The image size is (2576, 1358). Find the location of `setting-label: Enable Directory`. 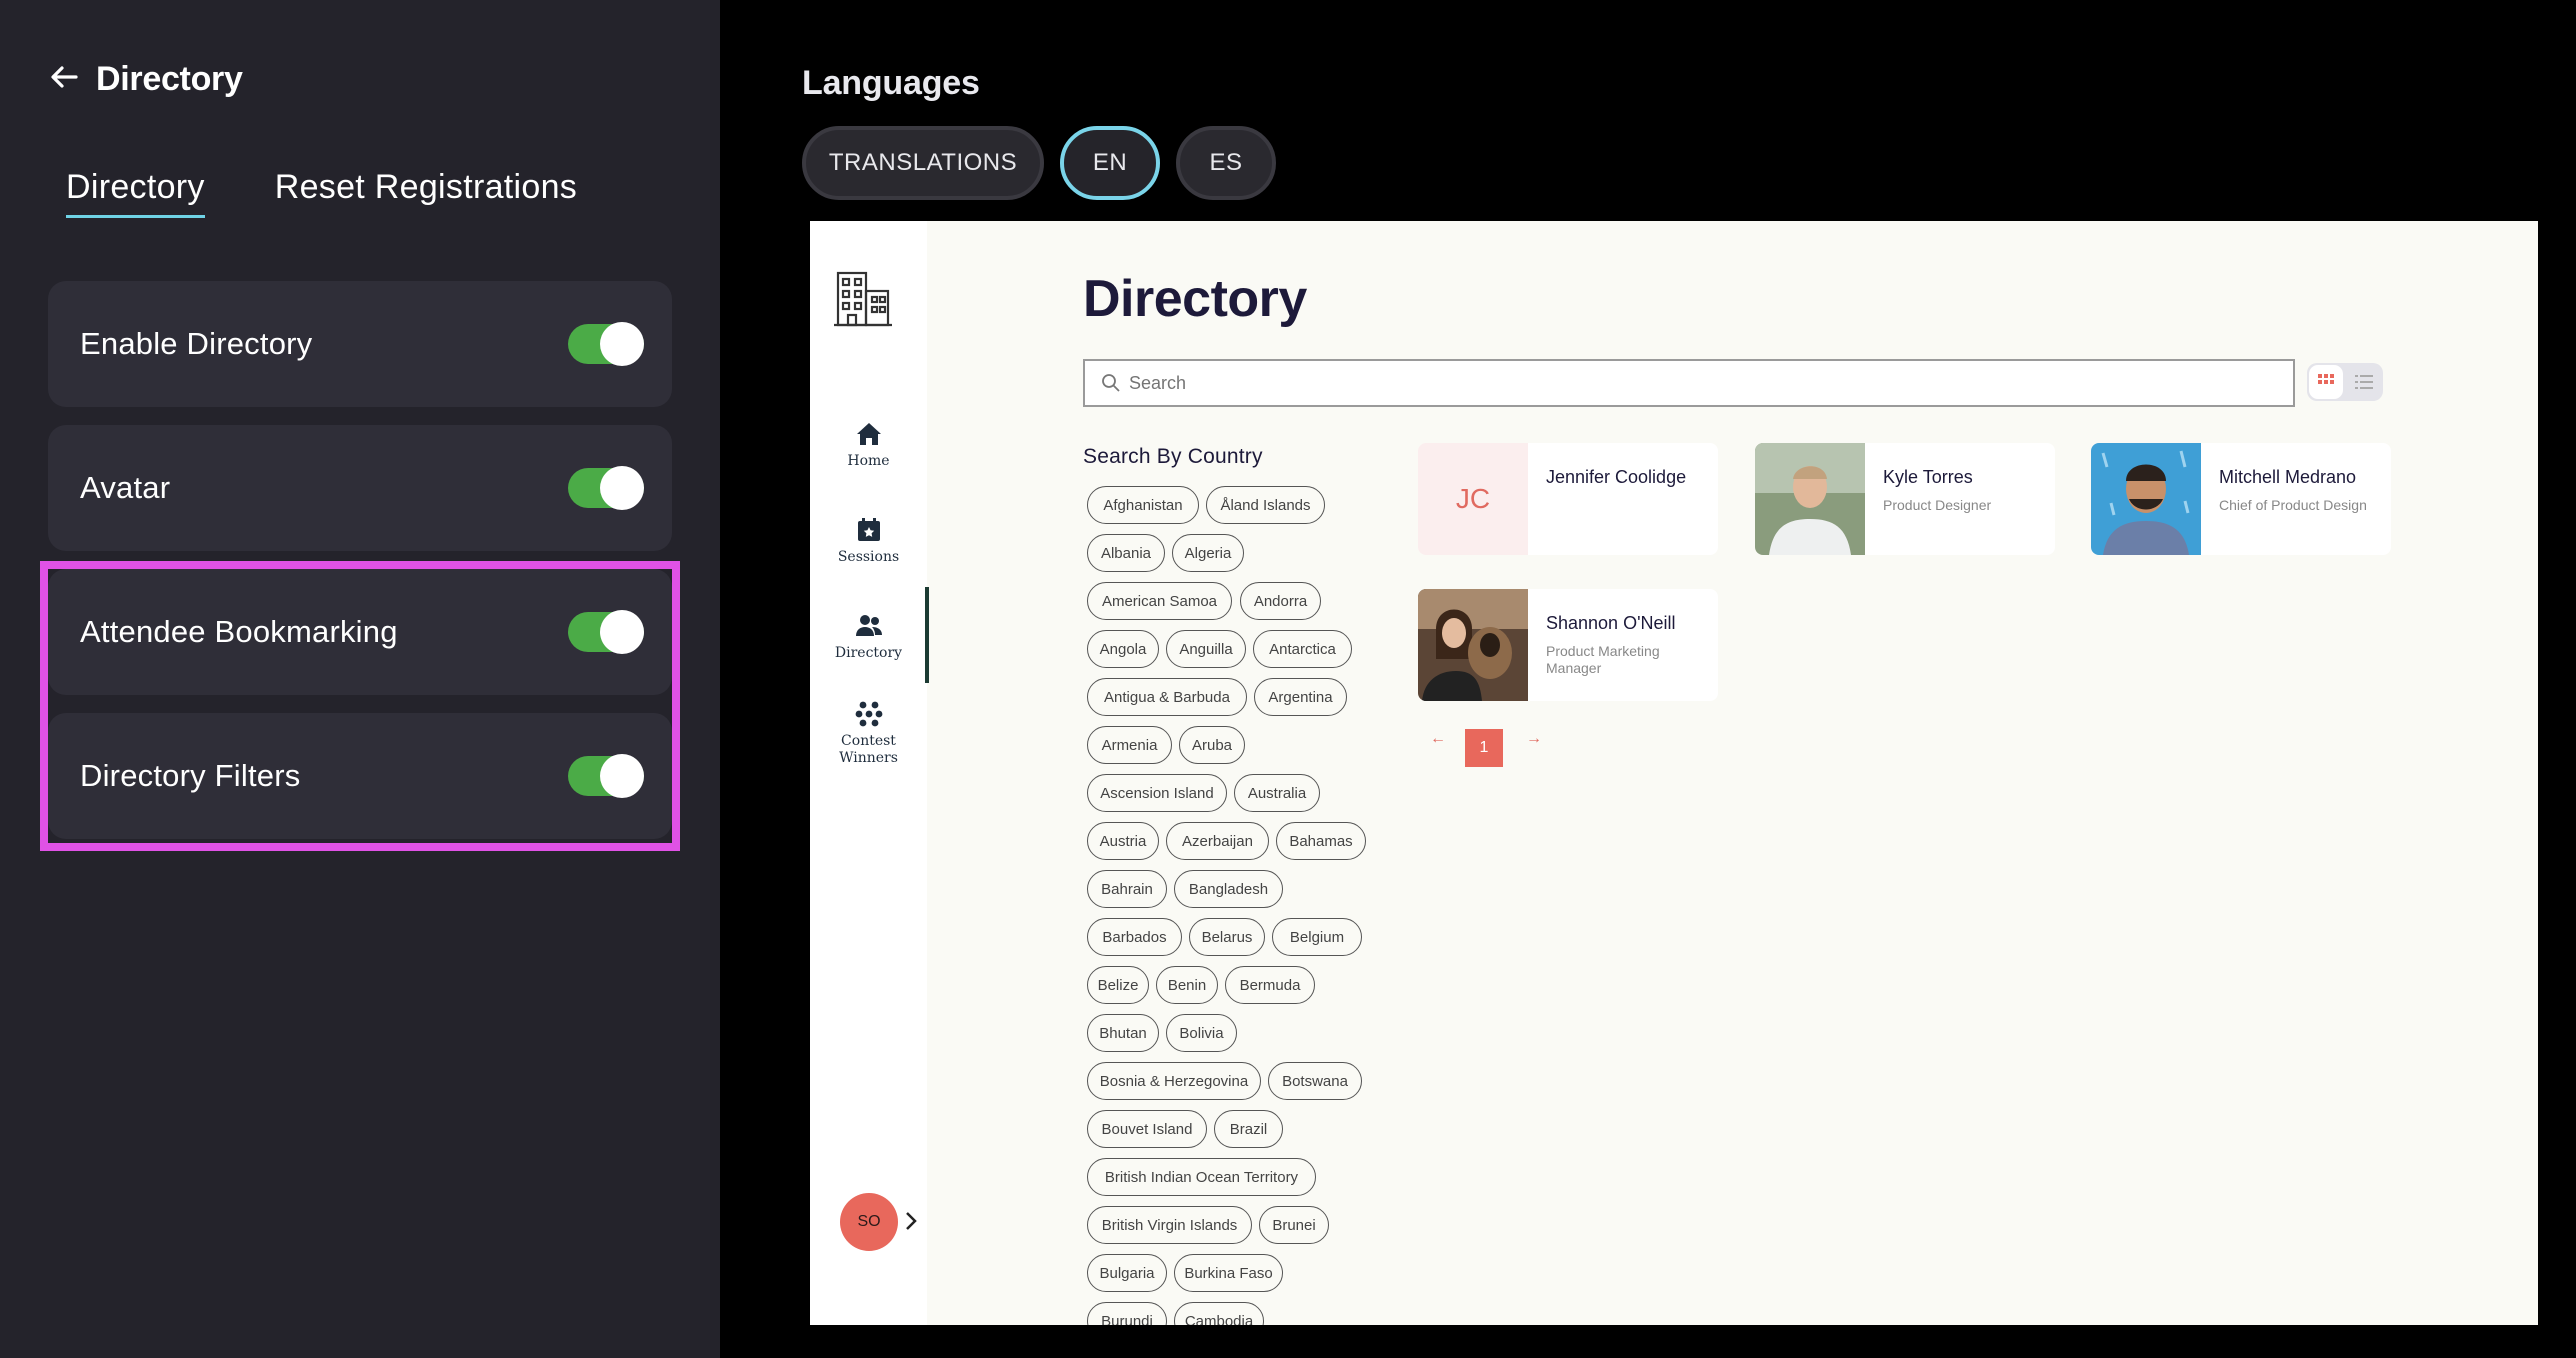

setting-label: Enable Directory is located at coordinates (196, 343).